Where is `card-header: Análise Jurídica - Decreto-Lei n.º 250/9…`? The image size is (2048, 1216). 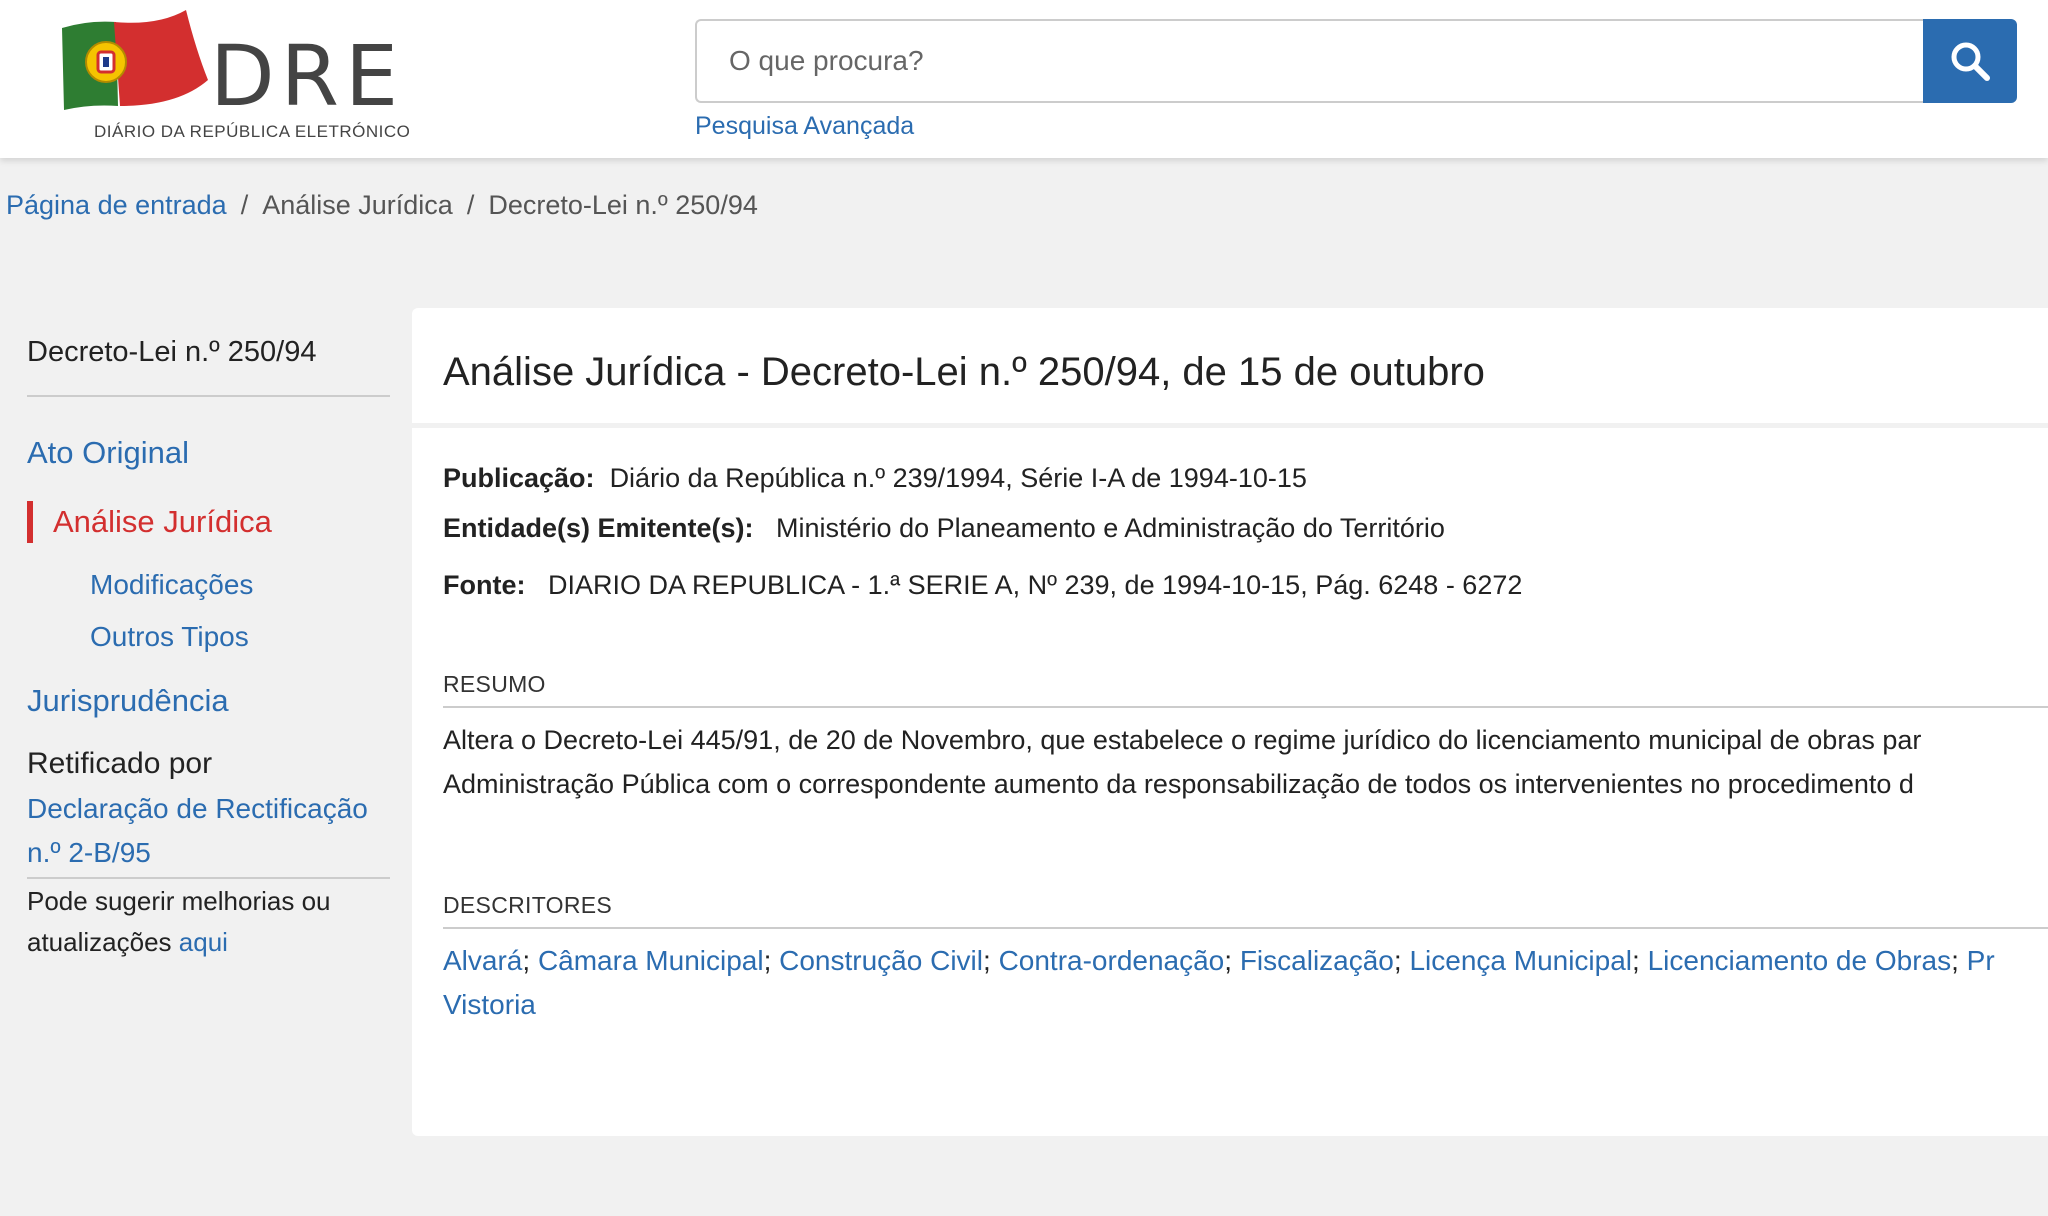 card-header: Análise Jurídica - Decreto-Lei n.º 250/9… is located at coordinates (1230, 368).